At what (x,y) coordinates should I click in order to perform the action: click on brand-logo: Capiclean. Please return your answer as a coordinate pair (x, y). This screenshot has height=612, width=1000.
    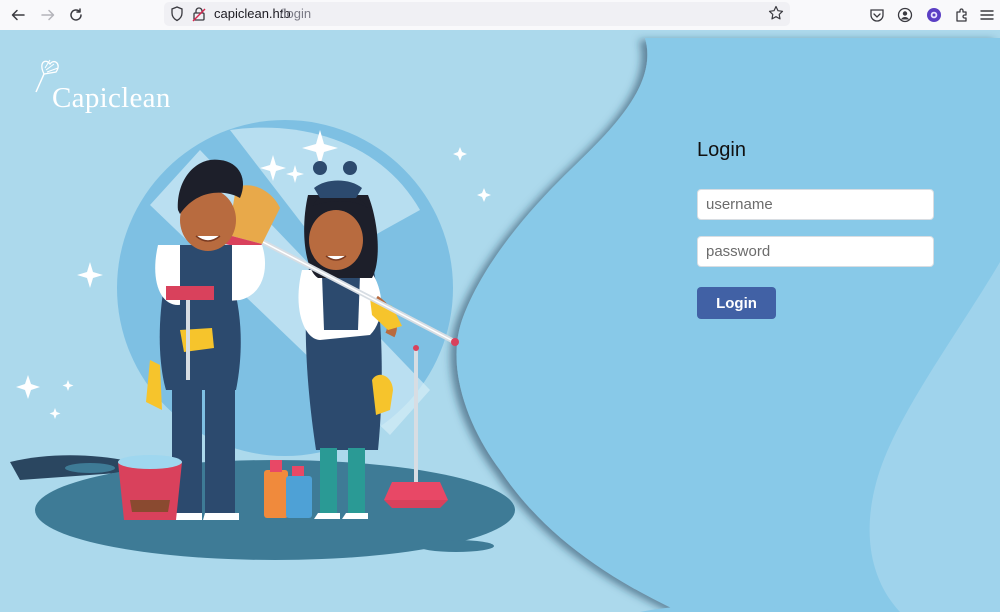
    Looking at the image, I should click on (103, 87).